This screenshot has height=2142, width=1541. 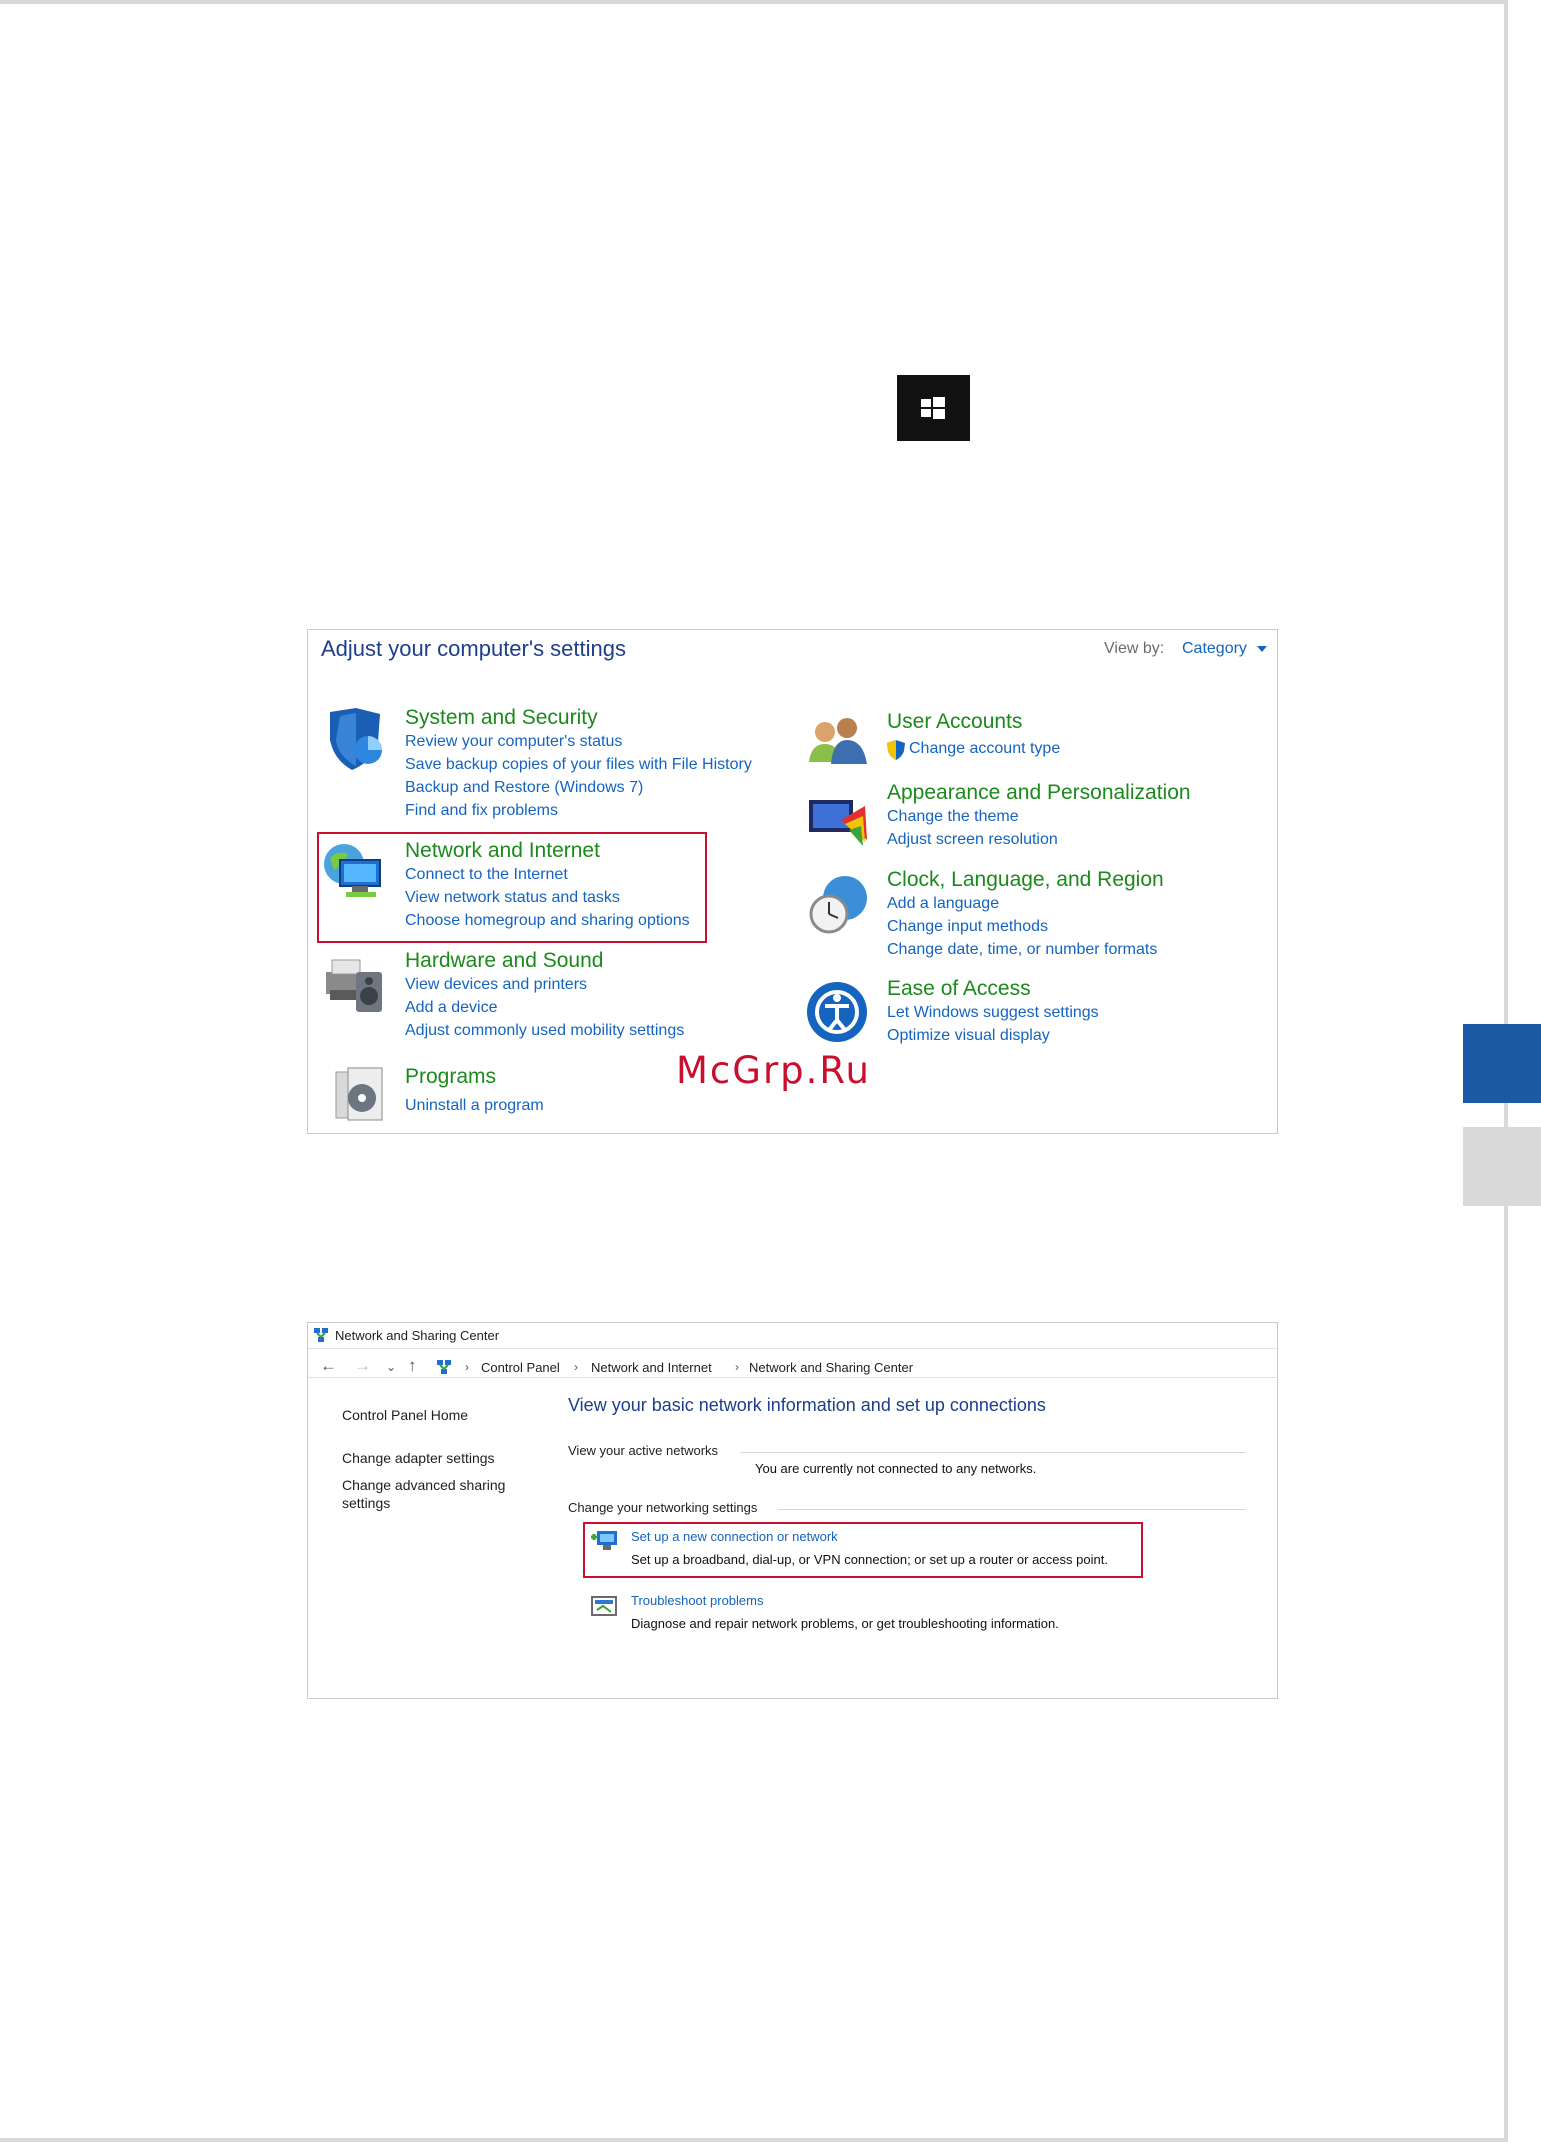 What do you see at coordinates (321, 1335) in the screenshot?
I see `network-center-icon` at bounding box center [321, 1335].